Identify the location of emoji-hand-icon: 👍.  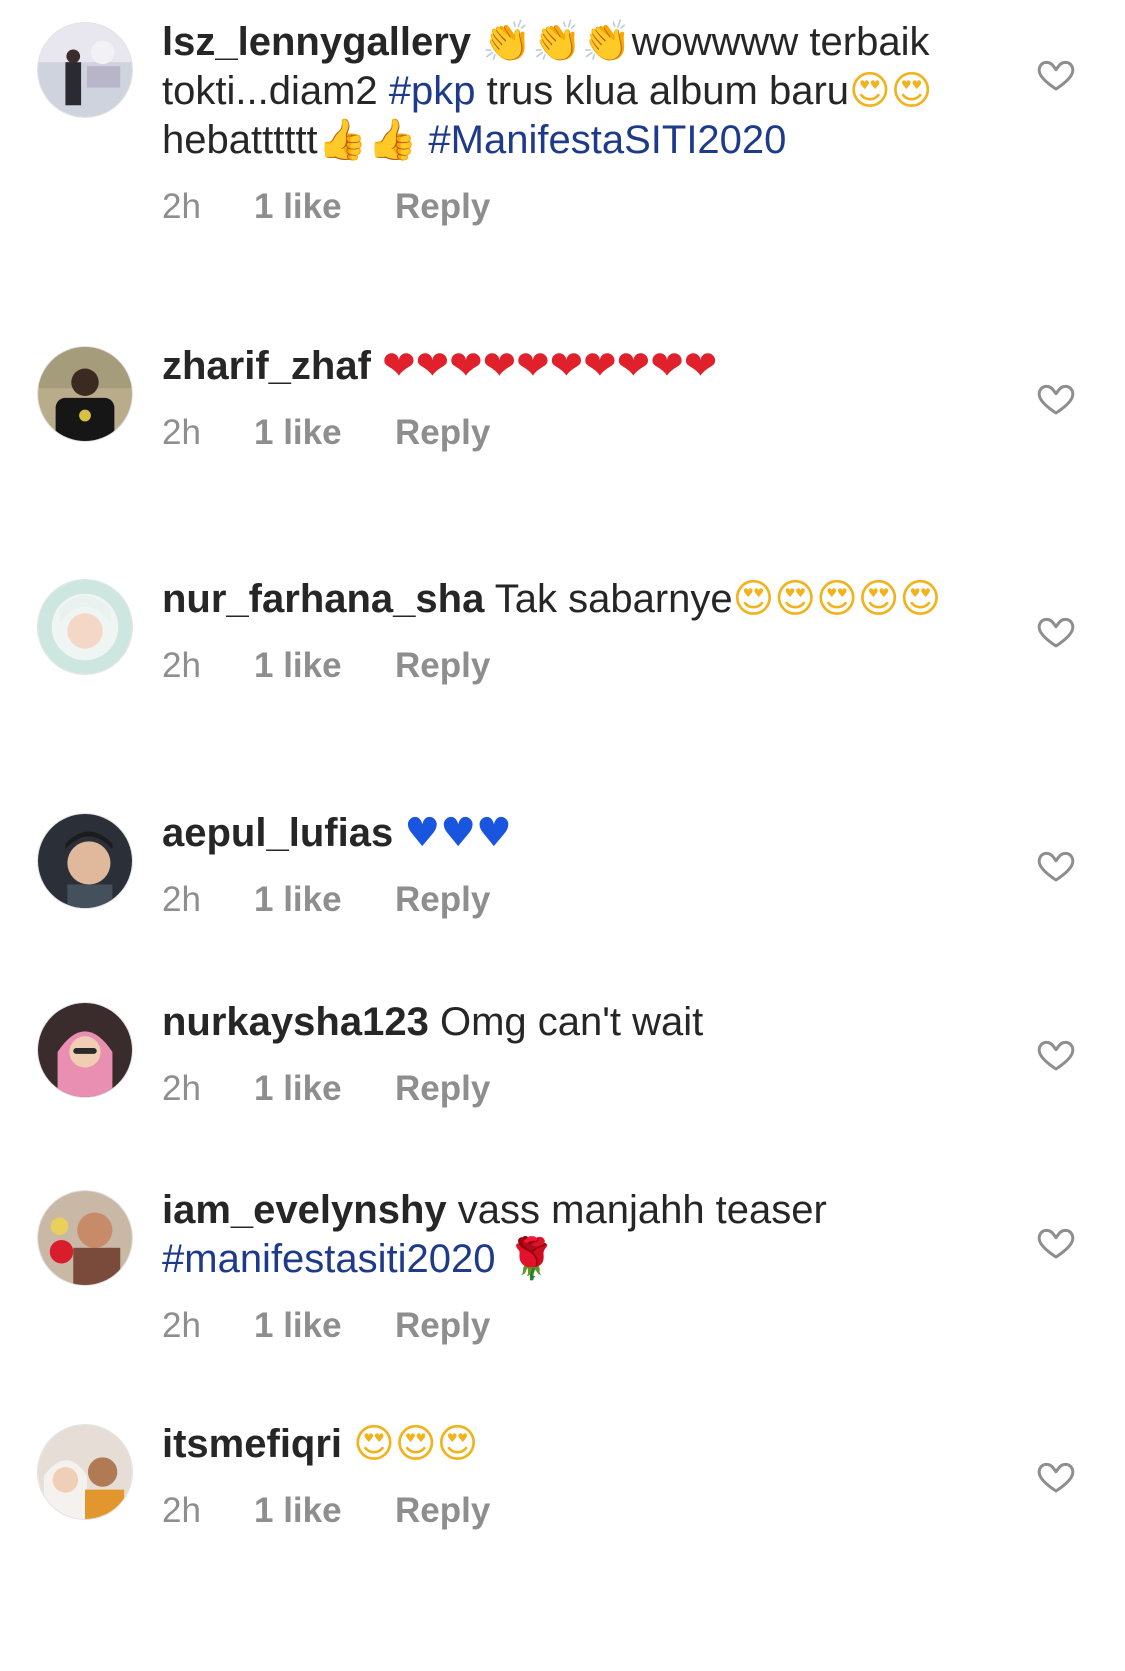
(342, 140).